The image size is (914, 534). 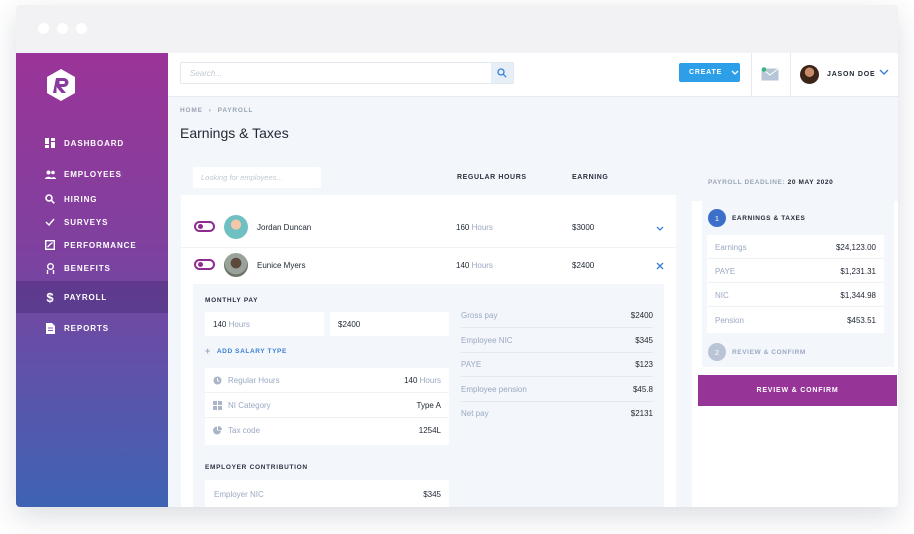 What do you see at coordinates (81, 199) in the screenshot?
I see `sidebar-item-label: HIRING` at bounding box center [81, 199].